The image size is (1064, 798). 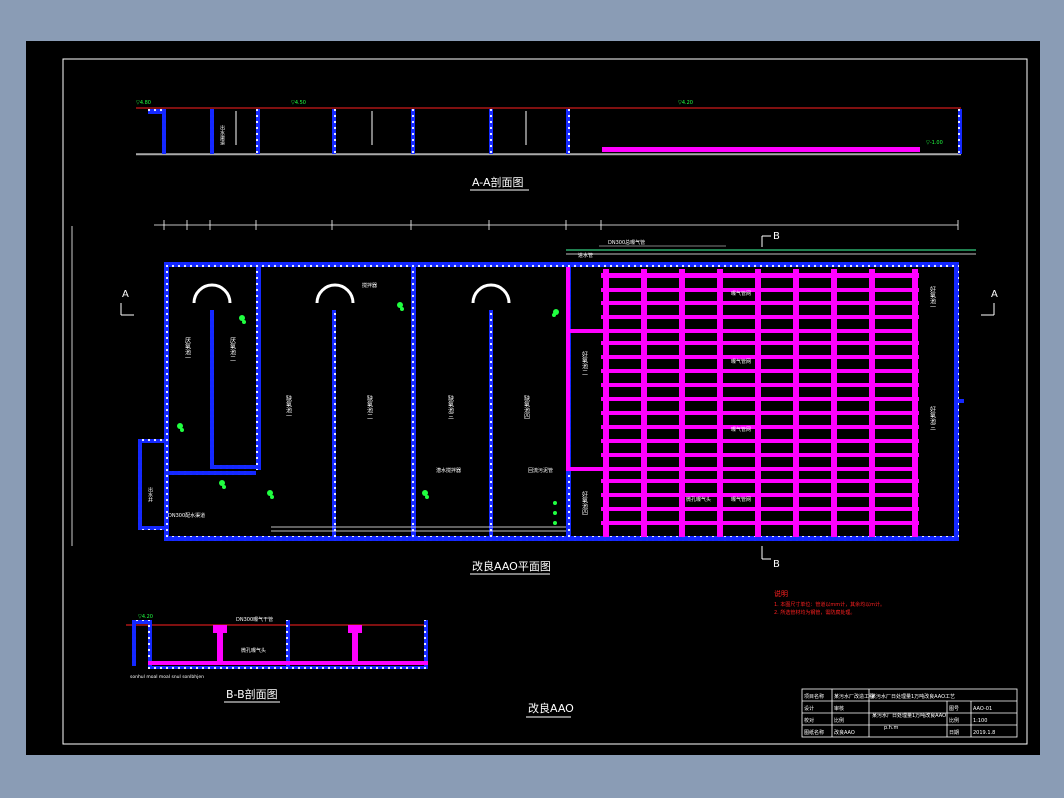 What do you see at coordinates (584, 362) in the screenshot?
I see `plan-label-aerobic-2: 好氧池二` at bounding box center [584, 362].